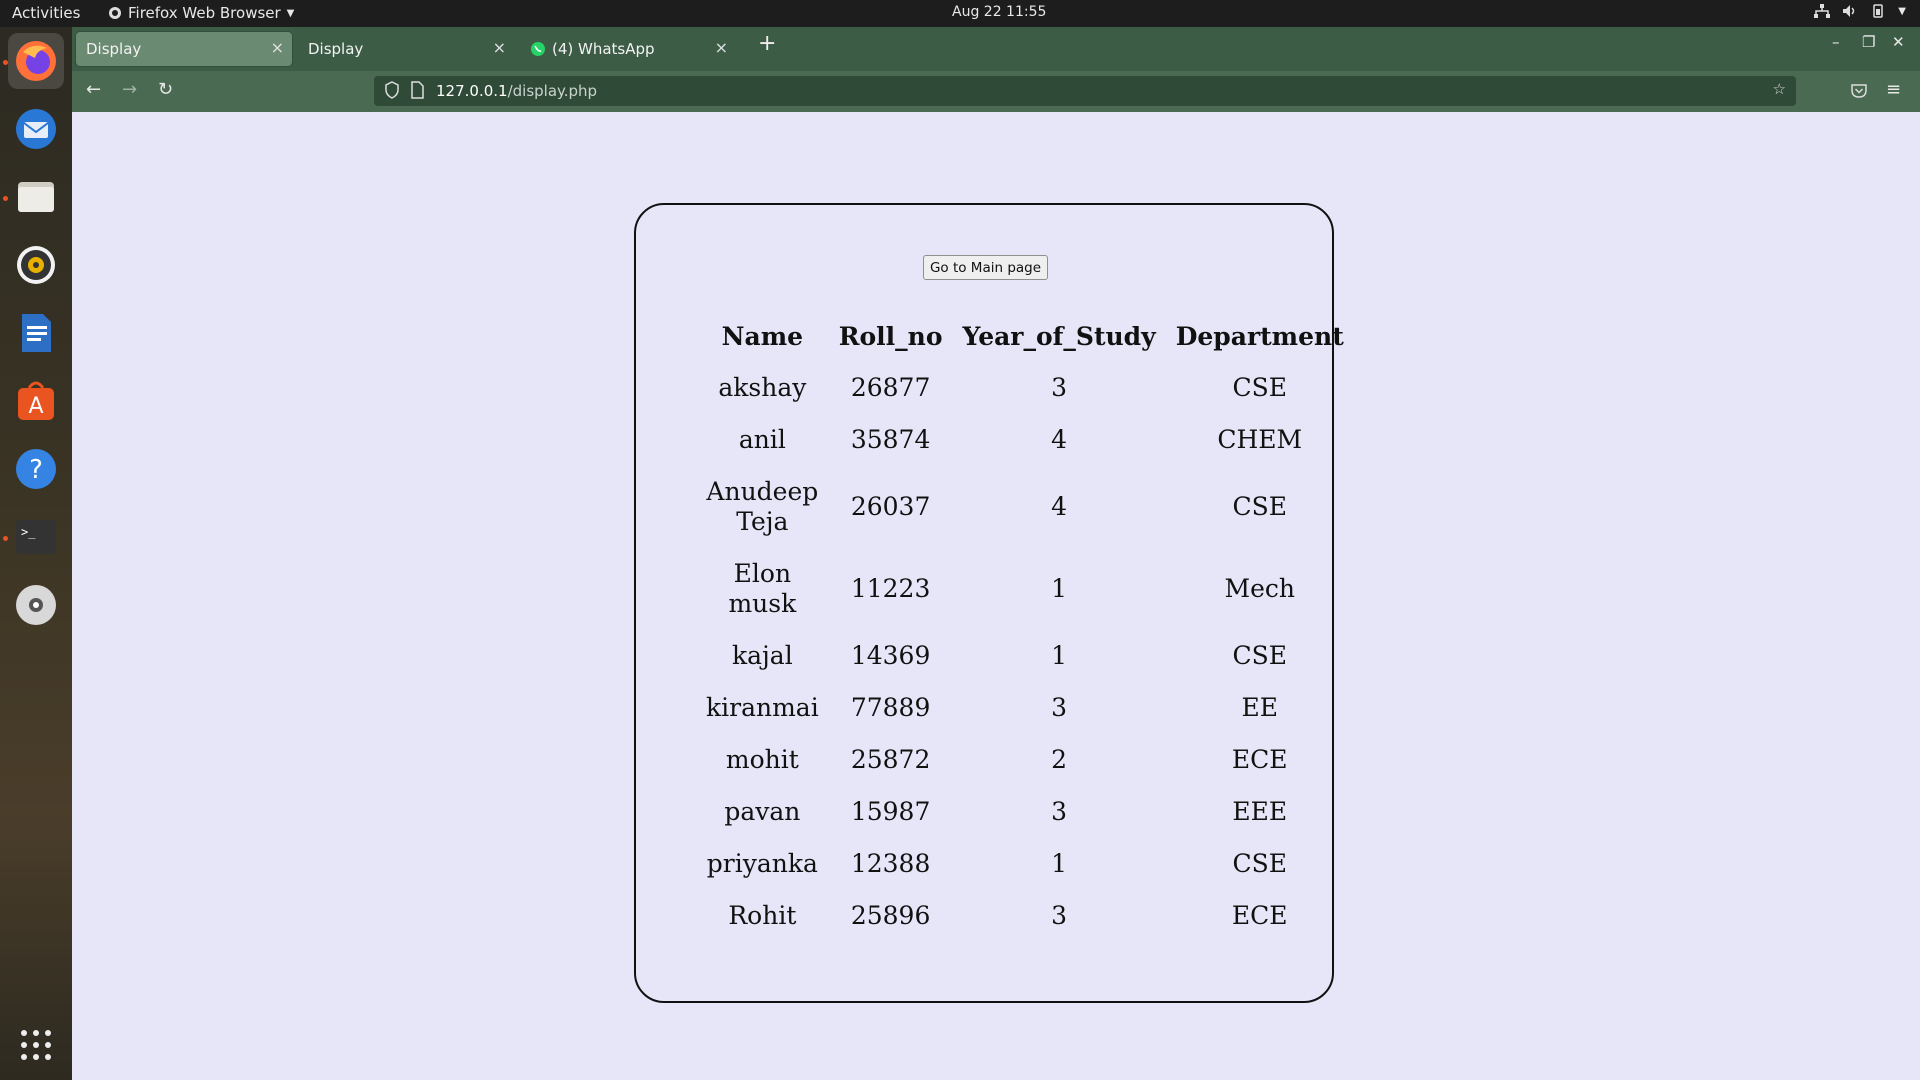  I want to click on cell-year: 2, so click(1059, 759).